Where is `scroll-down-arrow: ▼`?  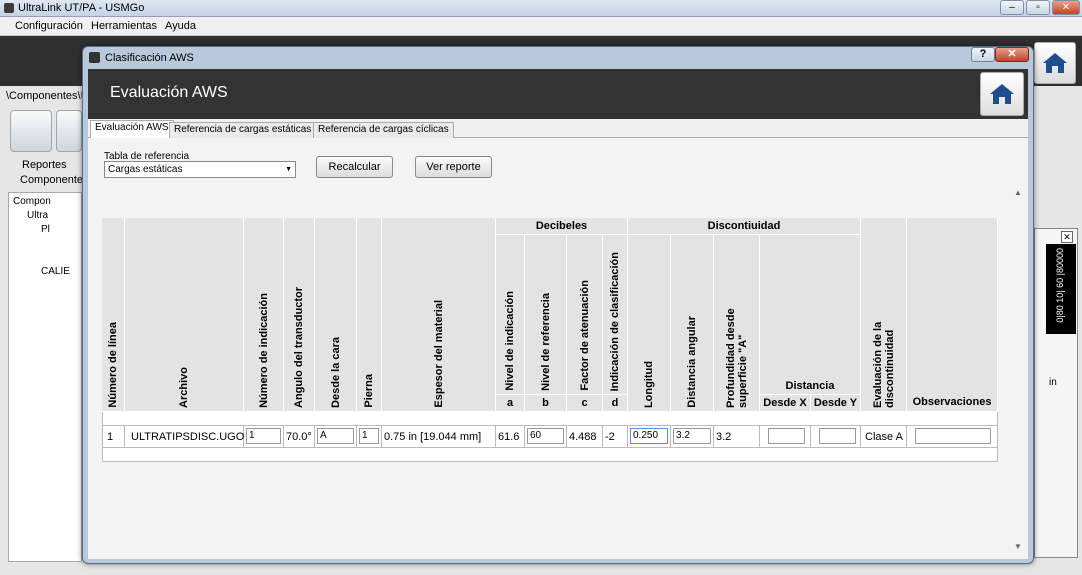 scroll-down-arrow: ▼ is located at coordinates (1018, 546).